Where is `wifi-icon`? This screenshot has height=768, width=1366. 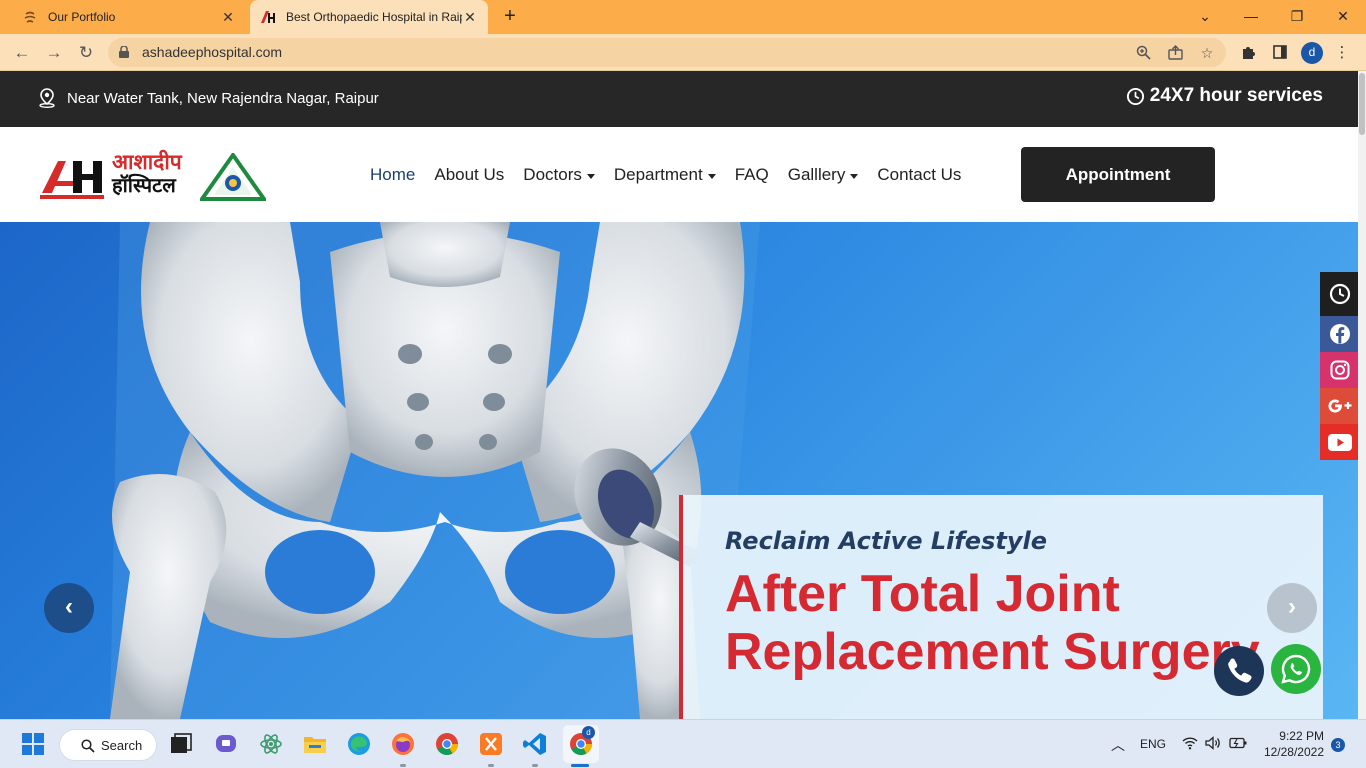 wifi-icon is located at coordinates (1190, 743).